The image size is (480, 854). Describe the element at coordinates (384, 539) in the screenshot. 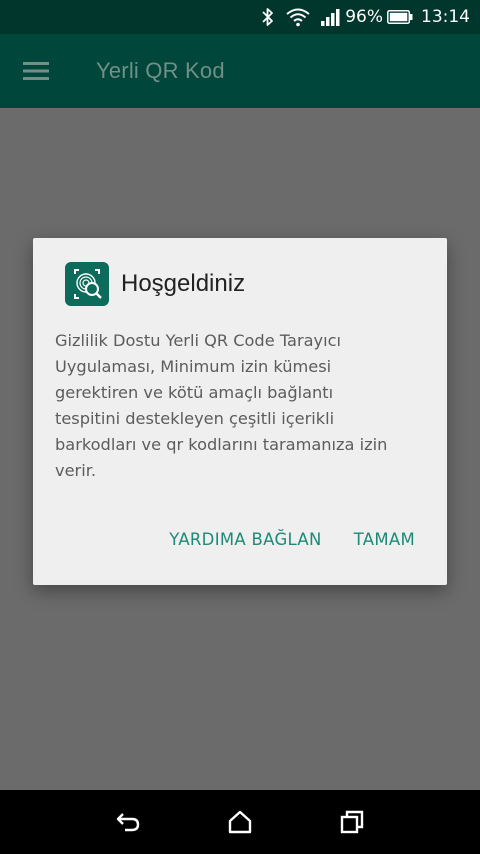

I see `ok-button: TAMAM` at that location.